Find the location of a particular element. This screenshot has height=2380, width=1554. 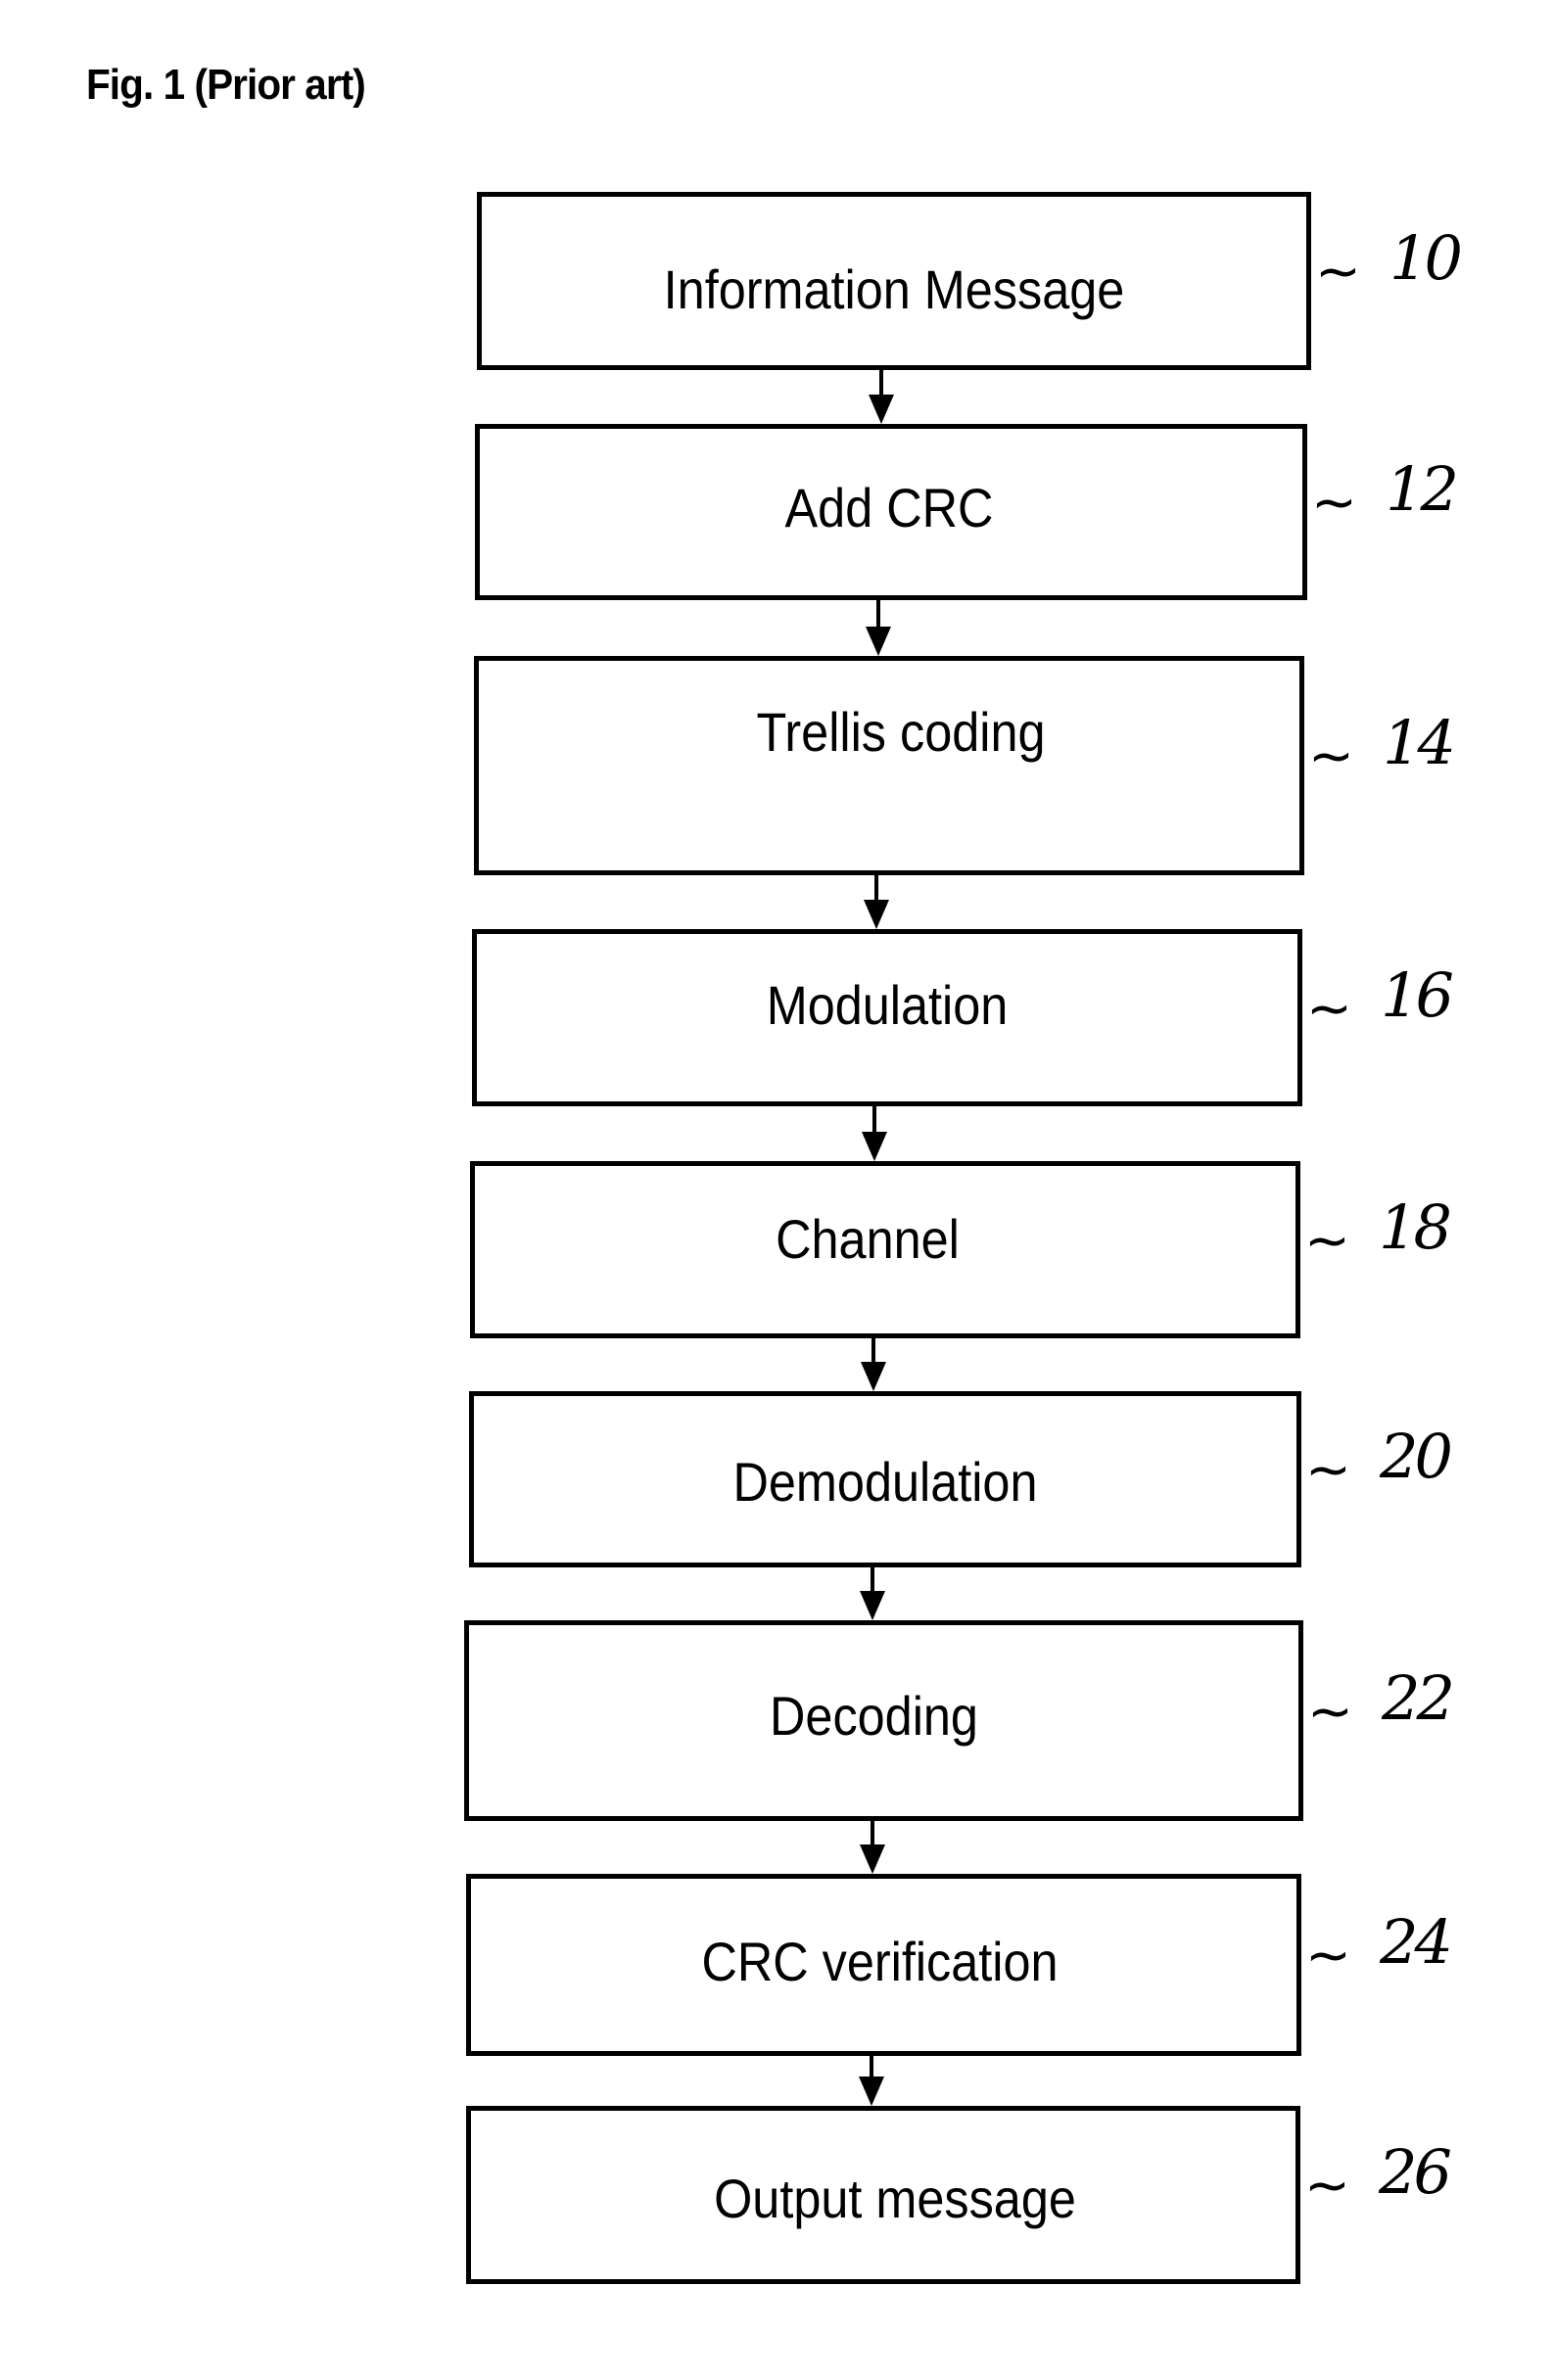

flow-step-box: Modulation is located at coordinates (887, 1017).